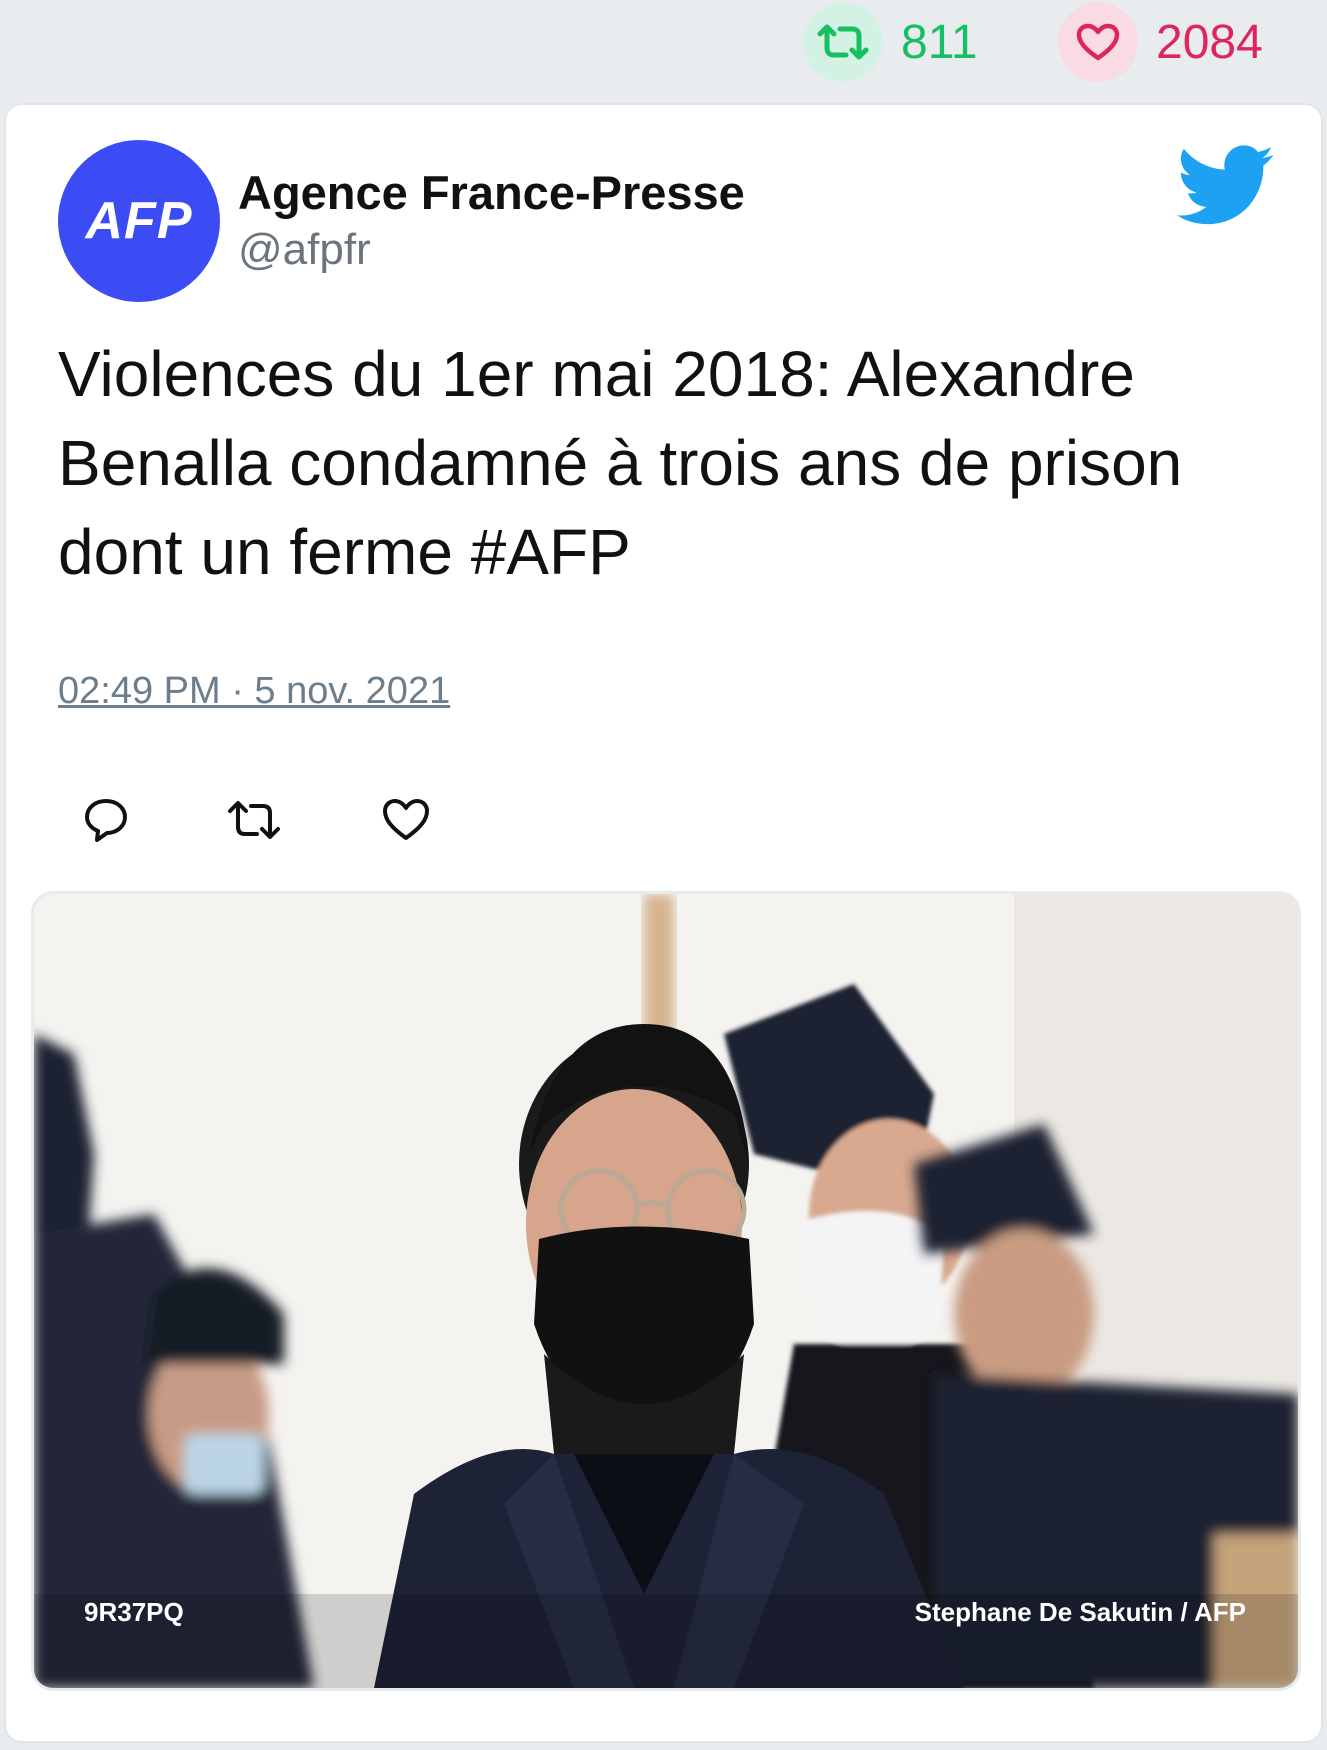 Image resolution: width=1327 pixels, height=1750 pixels. I want to click on like-stat: 2084, so click(1160, 42).